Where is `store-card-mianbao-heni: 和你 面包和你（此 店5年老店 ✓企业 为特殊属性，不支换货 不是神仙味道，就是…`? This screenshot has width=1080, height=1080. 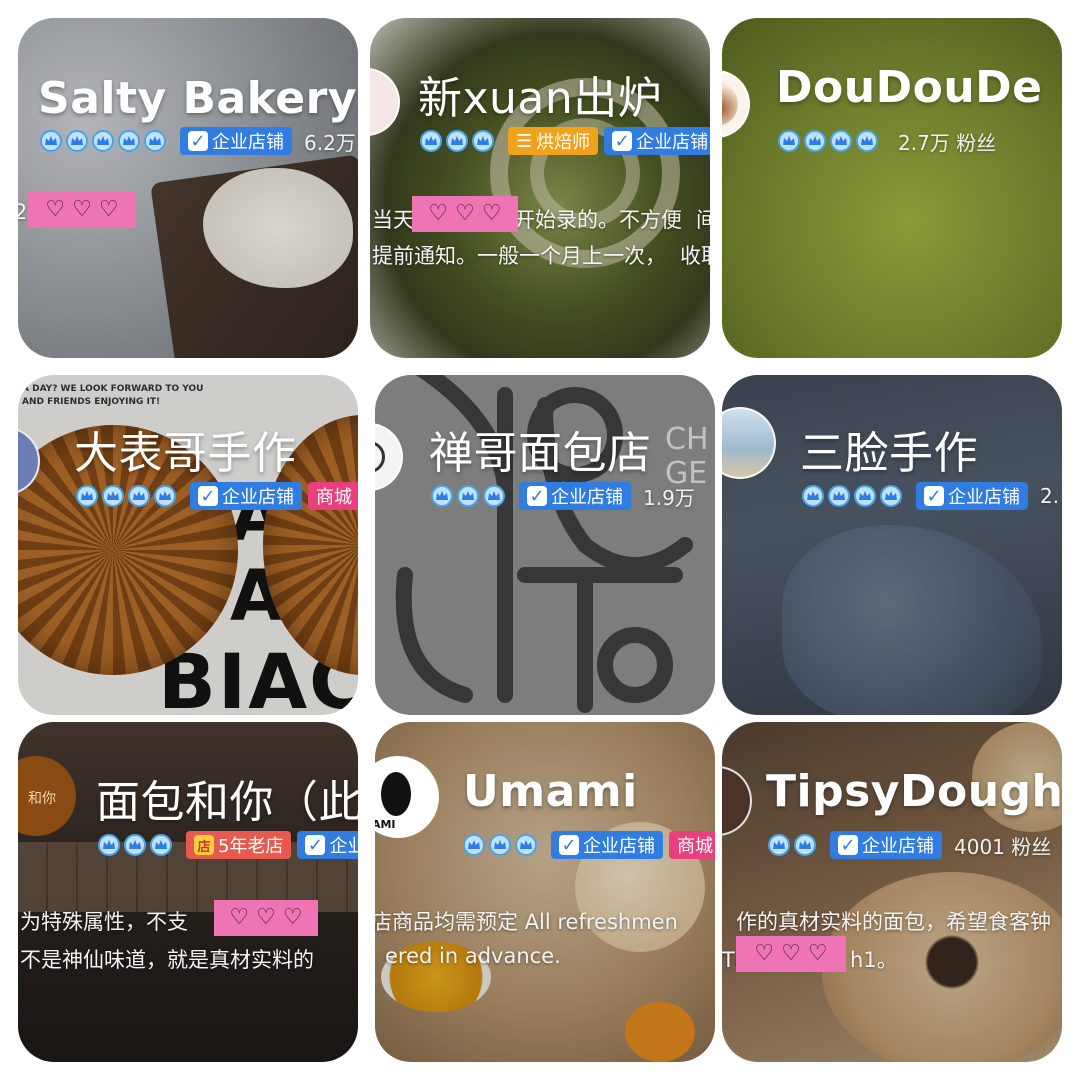
store-card-mianbao-heni: 和你 面包和你（此 店5年老店 ✓企业 为特殊属性，不支换货 不是神仙味道，就是… is located at coordinates (188, 892).